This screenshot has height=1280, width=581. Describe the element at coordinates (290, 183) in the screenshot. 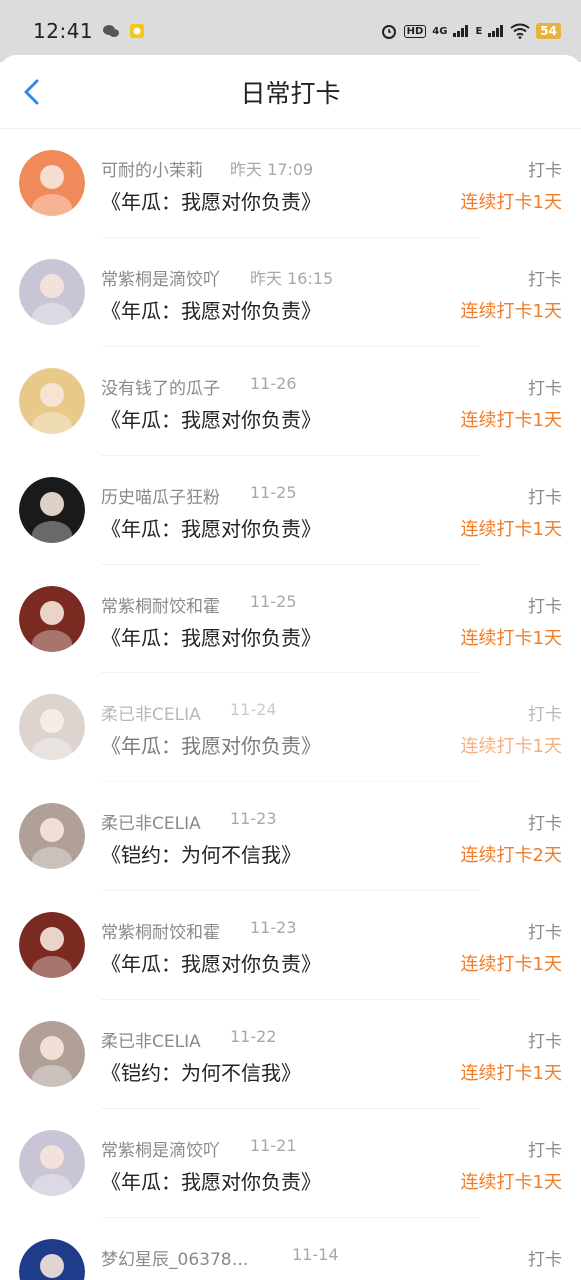

I see `checkin-list-item: 可耐的小茉莉 昨天 17:09 《年瓜：我愿对你负责》 打卡 连续打卡1天` at that location.